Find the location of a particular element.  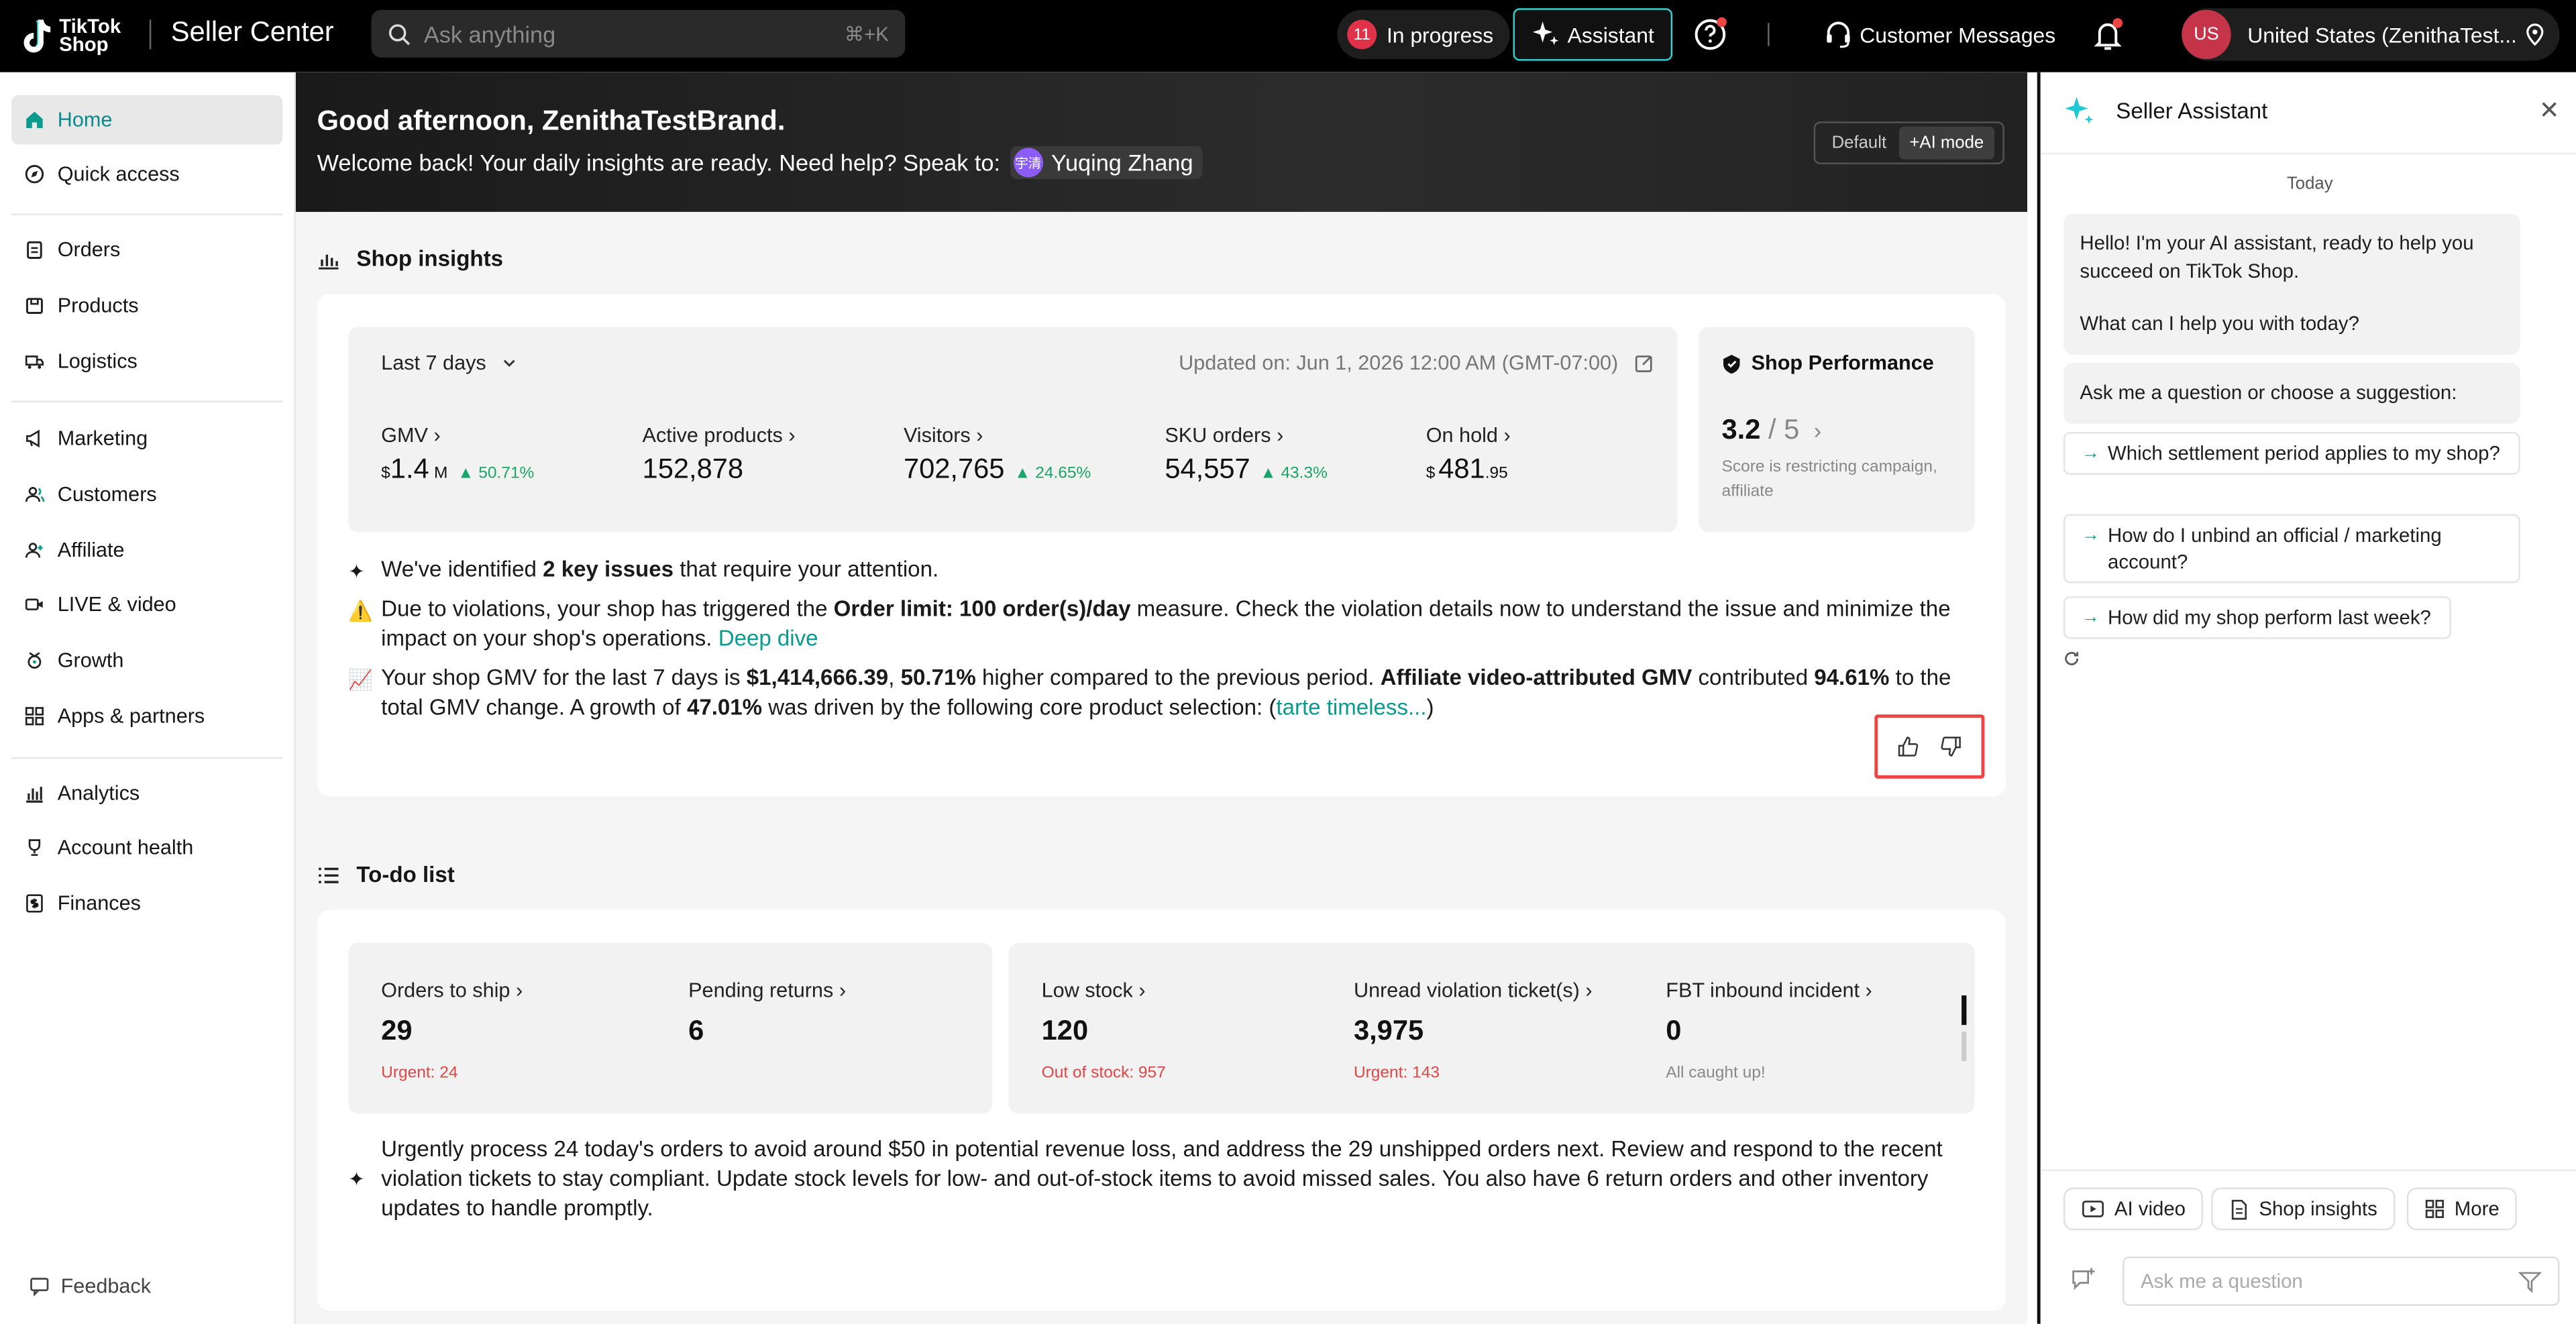

truck-icon is located at coordinates (34, 362).